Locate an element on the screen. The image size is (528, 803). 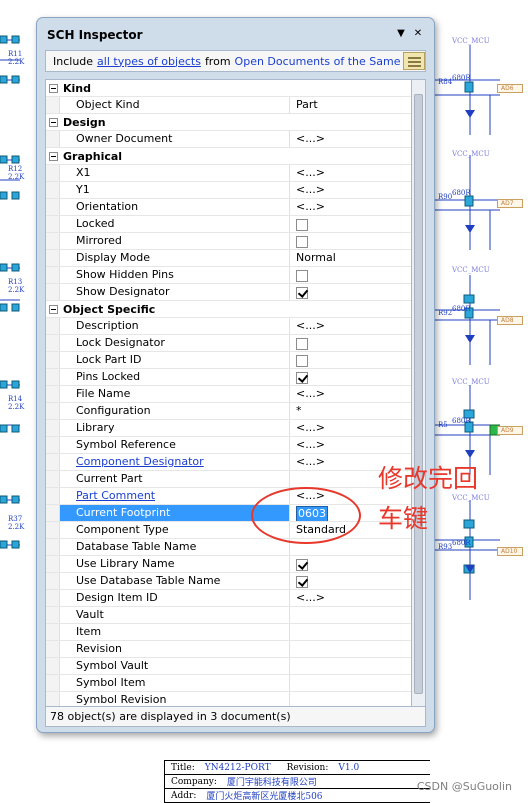
company-key: Company: is located at coordinates (194, 781).